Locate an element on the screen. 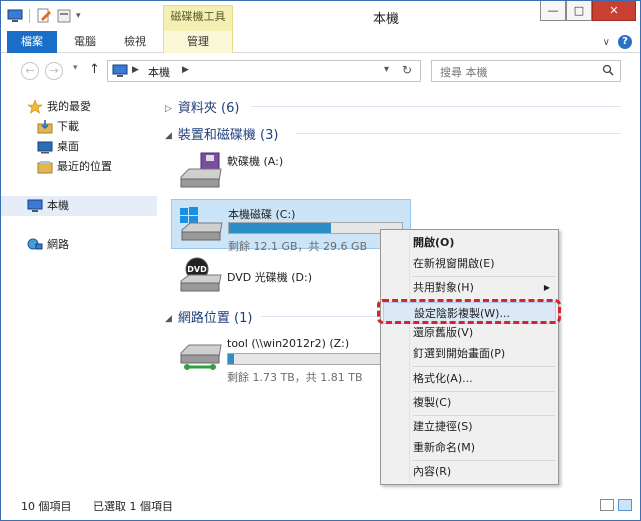 The width and height of the screenshot is (641, 521). navigation-bar: ← → ▾ ↑ ▶ 本機 ▶ ▾ ↻ 搜尋 本機 is located at coordinates (320, 71).